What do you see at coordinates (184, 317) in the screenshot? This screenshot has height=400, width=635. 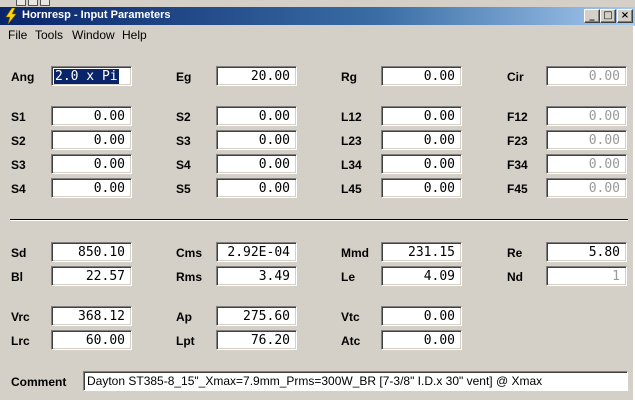 I see `label-ap: Ap` at bounding box center [184, 317].